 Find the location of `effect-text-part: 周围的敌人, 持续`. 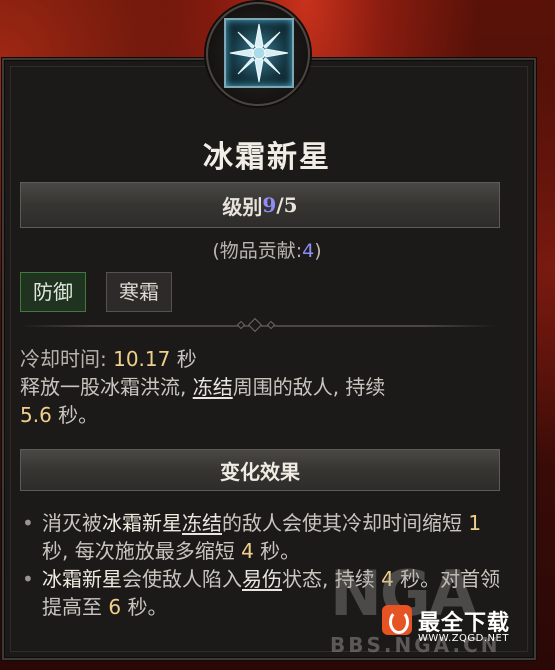

effect-text-part: 周围的敌人, 持续 is located at coordinates (309, 387).